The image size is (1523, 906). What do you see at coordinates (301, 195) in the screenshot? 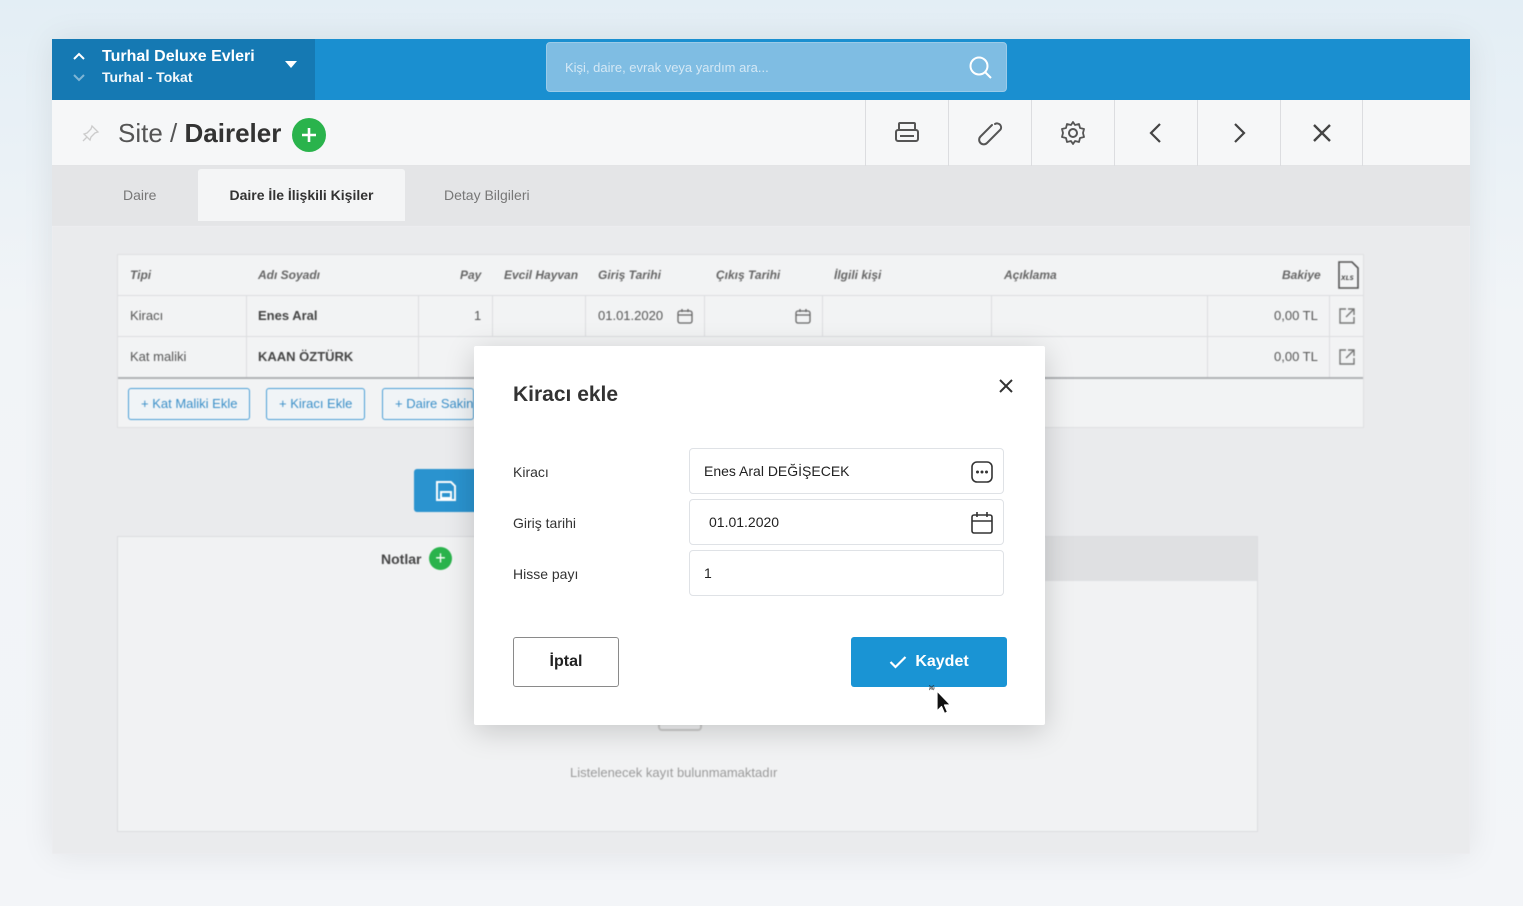
I see `tab-daire-ile-iliskili-kisiler: Daire İle İlişkili Kişiler` at bounding box center [301, 195].